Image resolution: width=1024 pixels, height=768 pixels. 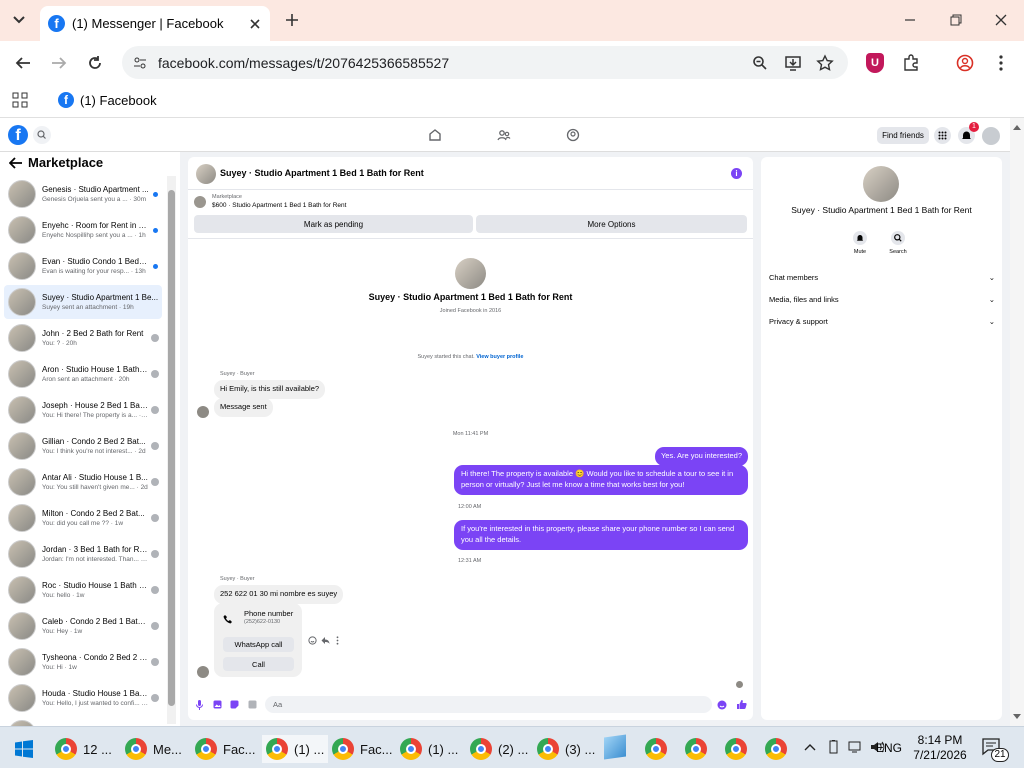 I want to click on restore-icon, so click(x=956, y=20).